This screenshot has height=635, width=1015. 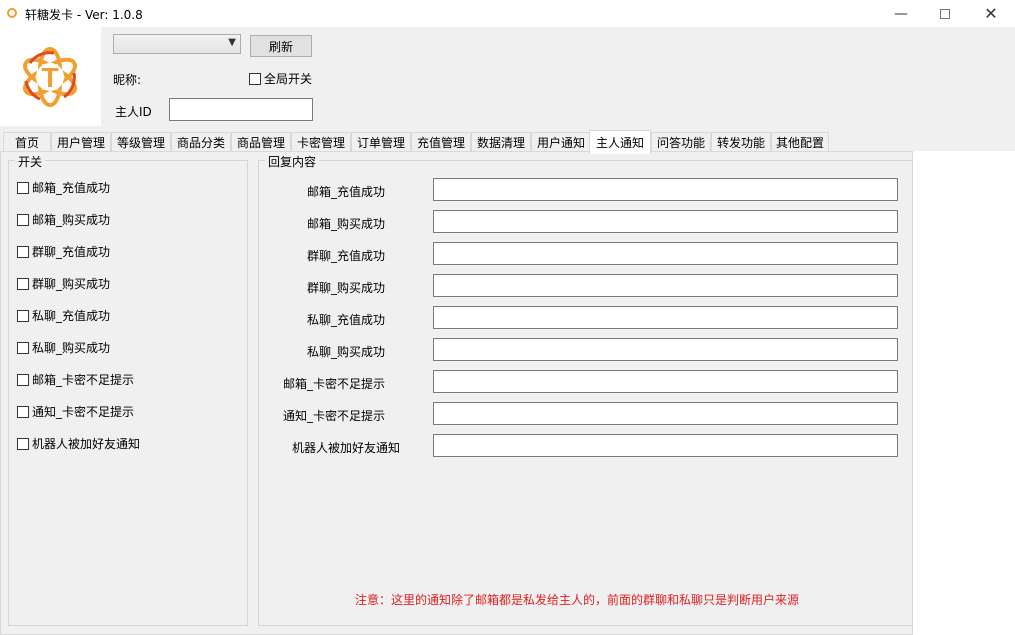 What do you see at coordinates (281, 46) in the screenshot?
I see `refresh-button: 刷新` at bounding box center [281, 46].